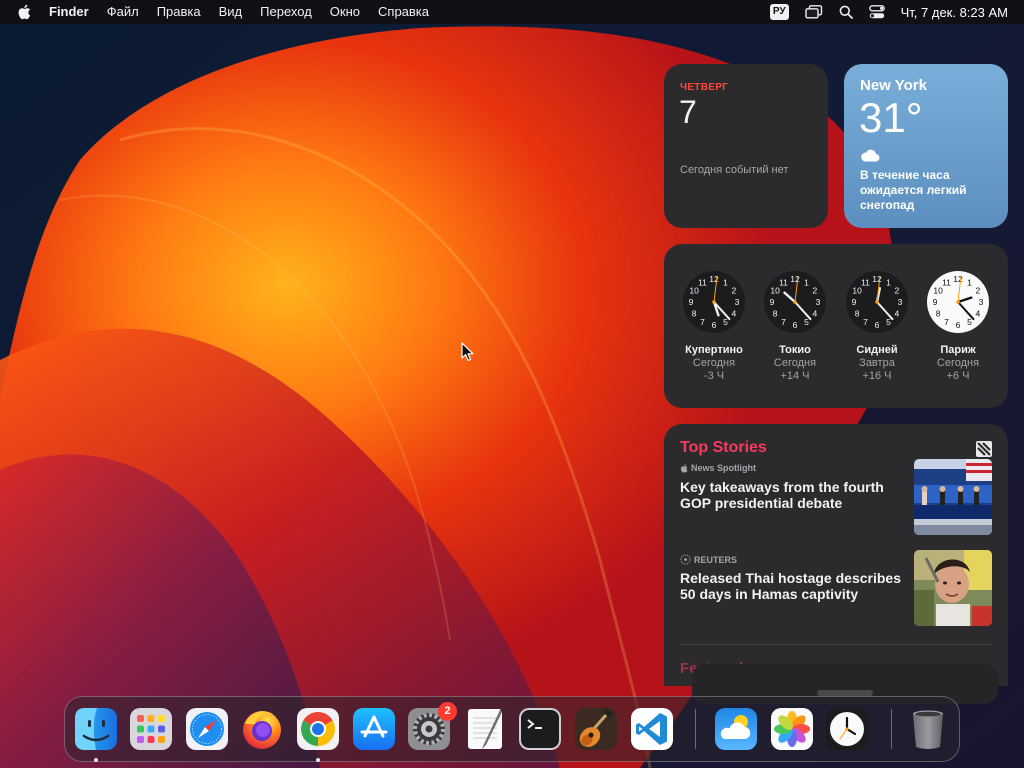 Image resolution: width=1024 pixels, height=768 pixels. Describe the element at coordinates (684, 468) in the screenshot. I see `apple-logo-icon` at that location.